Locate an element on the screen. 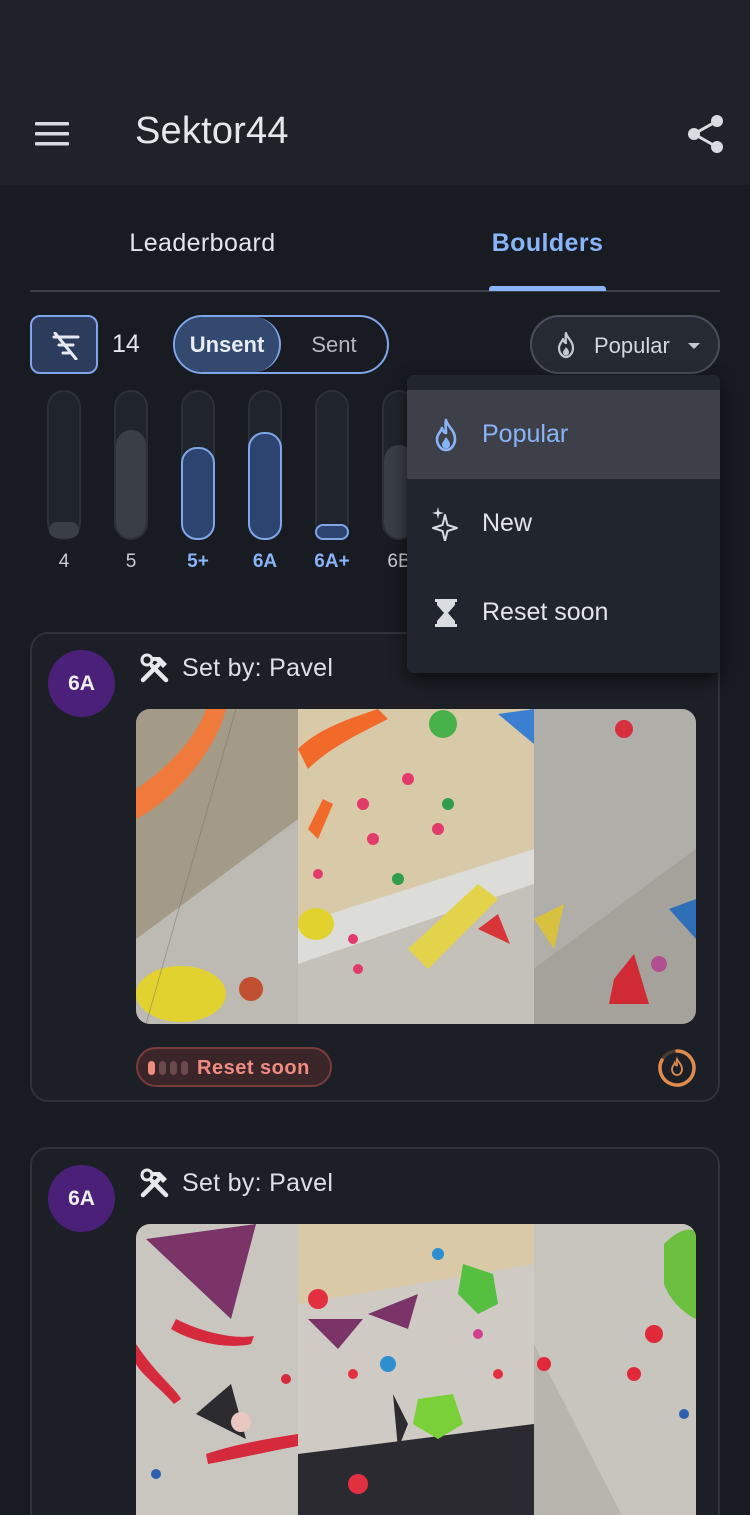  sparkle-icon is located at coordinates (445, 524).